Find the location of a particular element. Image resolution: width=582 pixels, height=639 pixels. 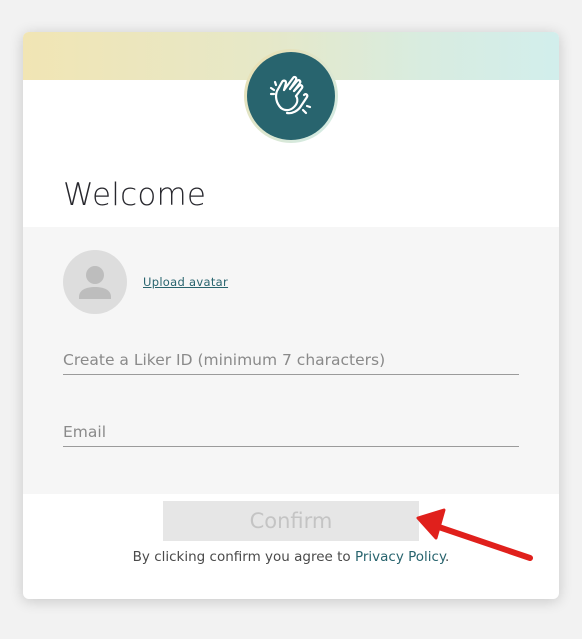

confirm-button: Confirm is located at coordinates (291, 521).